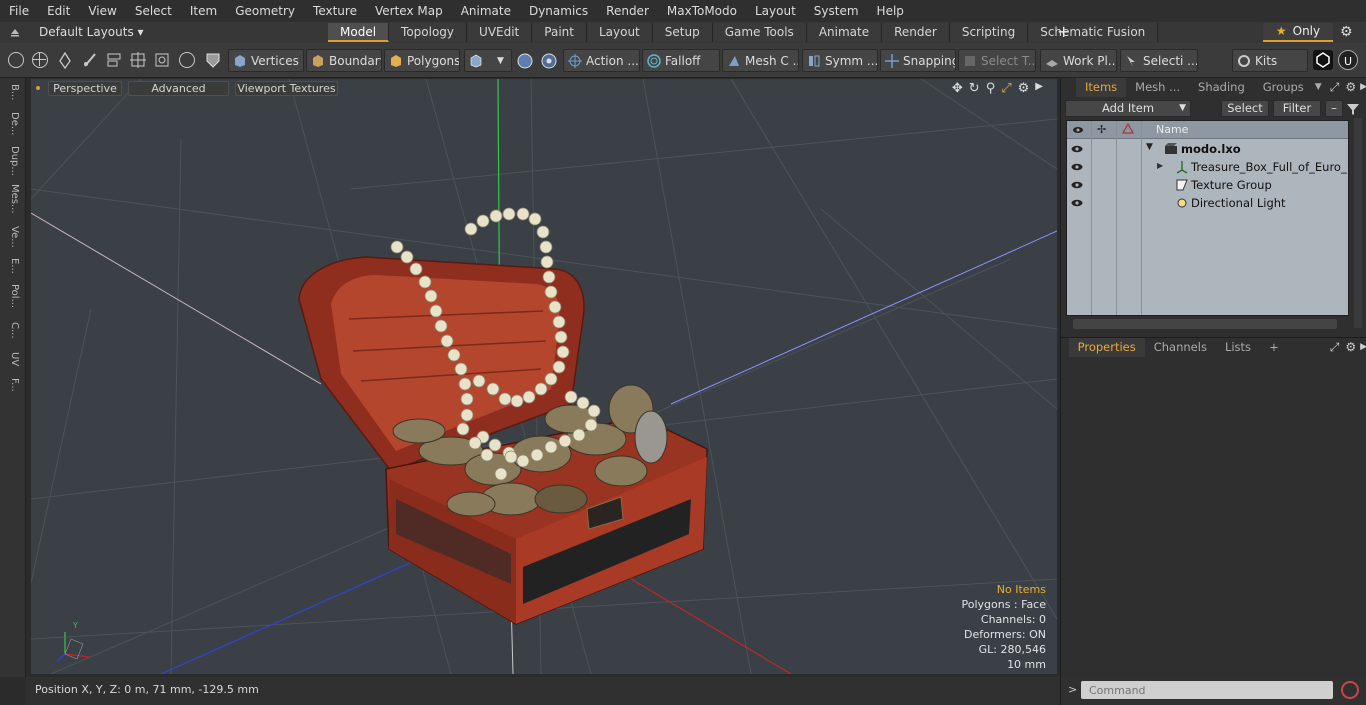  What do you see at coordinates (844, 32) in the screenshot?
I see `tab-animate: Animate` at bounding box center [844, 32].